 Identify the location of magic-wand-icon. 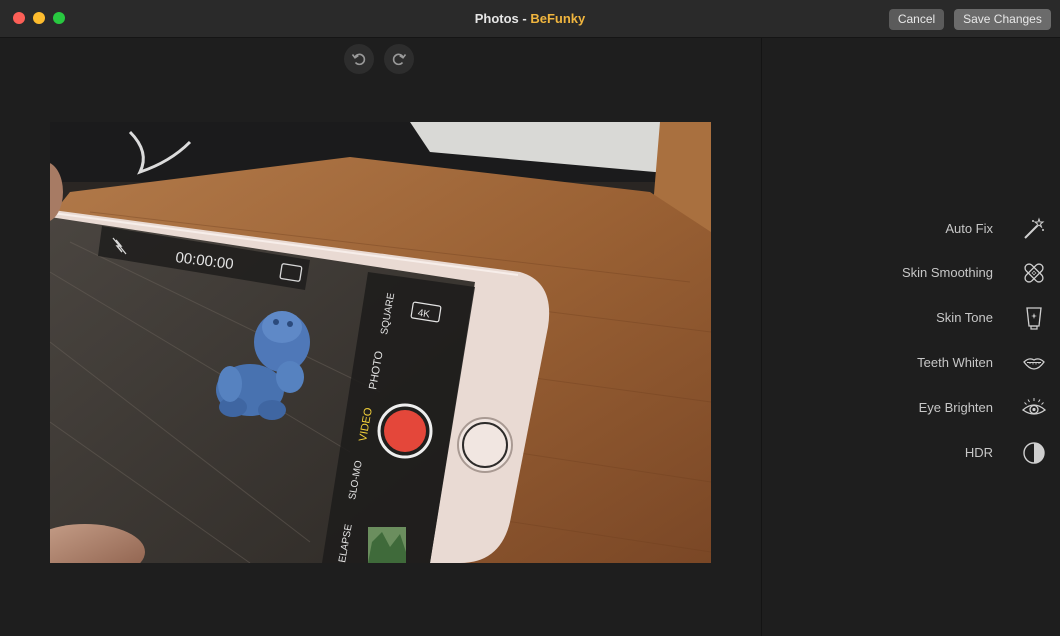
(1034, 228).